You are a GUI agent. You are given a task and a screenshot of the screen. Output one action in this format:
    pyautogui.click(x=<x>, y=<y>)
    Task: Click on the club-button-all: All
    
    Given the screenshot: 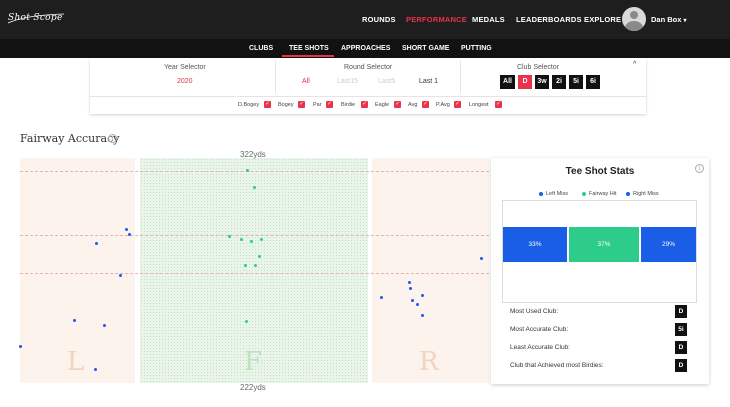 What is the action you would take?
    pyautogui.click(x=507, y=82)
    